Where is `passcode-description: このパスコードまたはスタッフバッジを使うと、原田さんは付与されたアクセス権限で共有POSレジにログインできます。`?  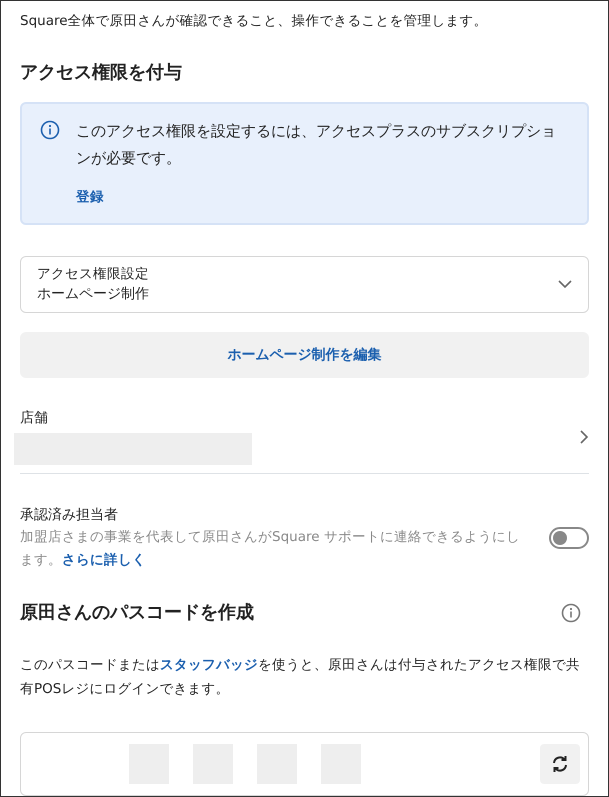
passcode-description: このパスコードまたはスタッフバッジを使うと、原田さんは付与されたアクセス権限で共有POSレジにログインできます。 is located at coordinates (300, 677).